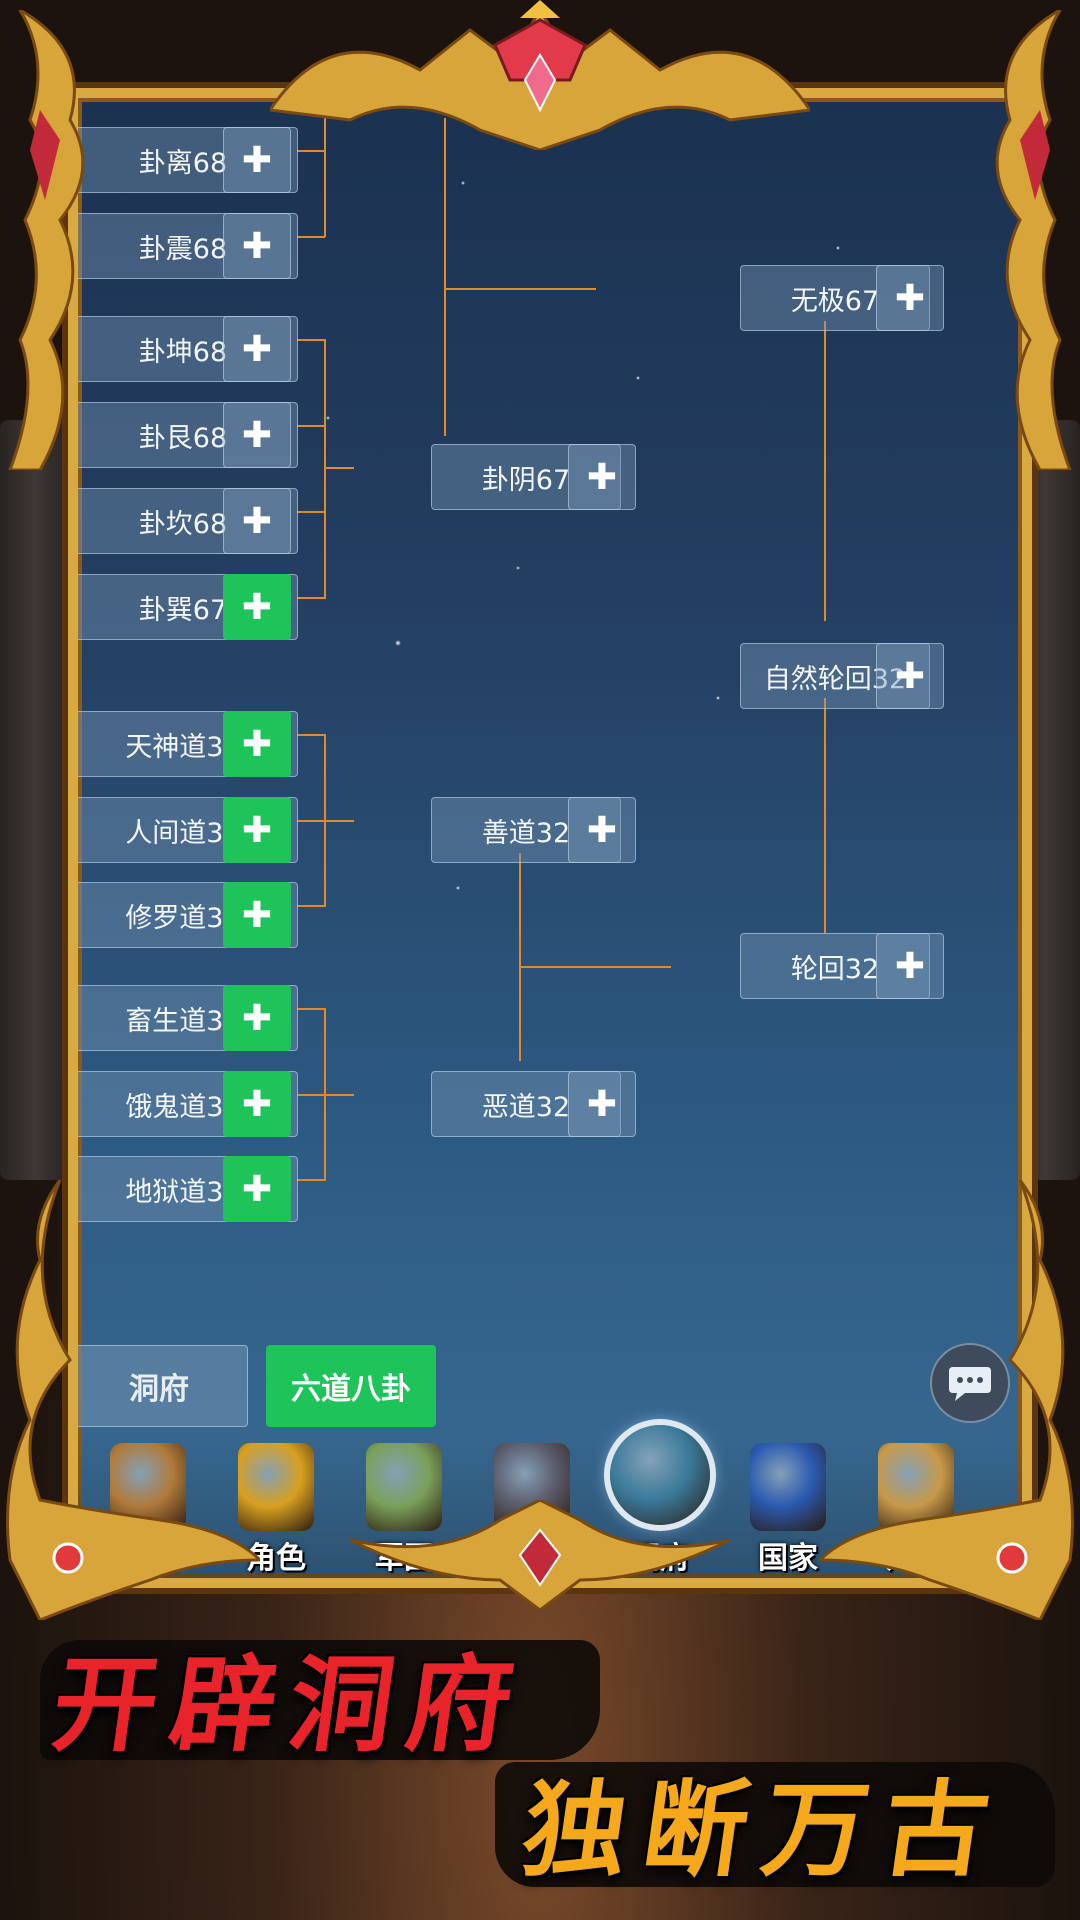 This screenshot has height=1920, width=1080. What do you see at coordinates (788, 1487) in the screenshot?
I see `shield-icon` at bounding box center [788, 1487].